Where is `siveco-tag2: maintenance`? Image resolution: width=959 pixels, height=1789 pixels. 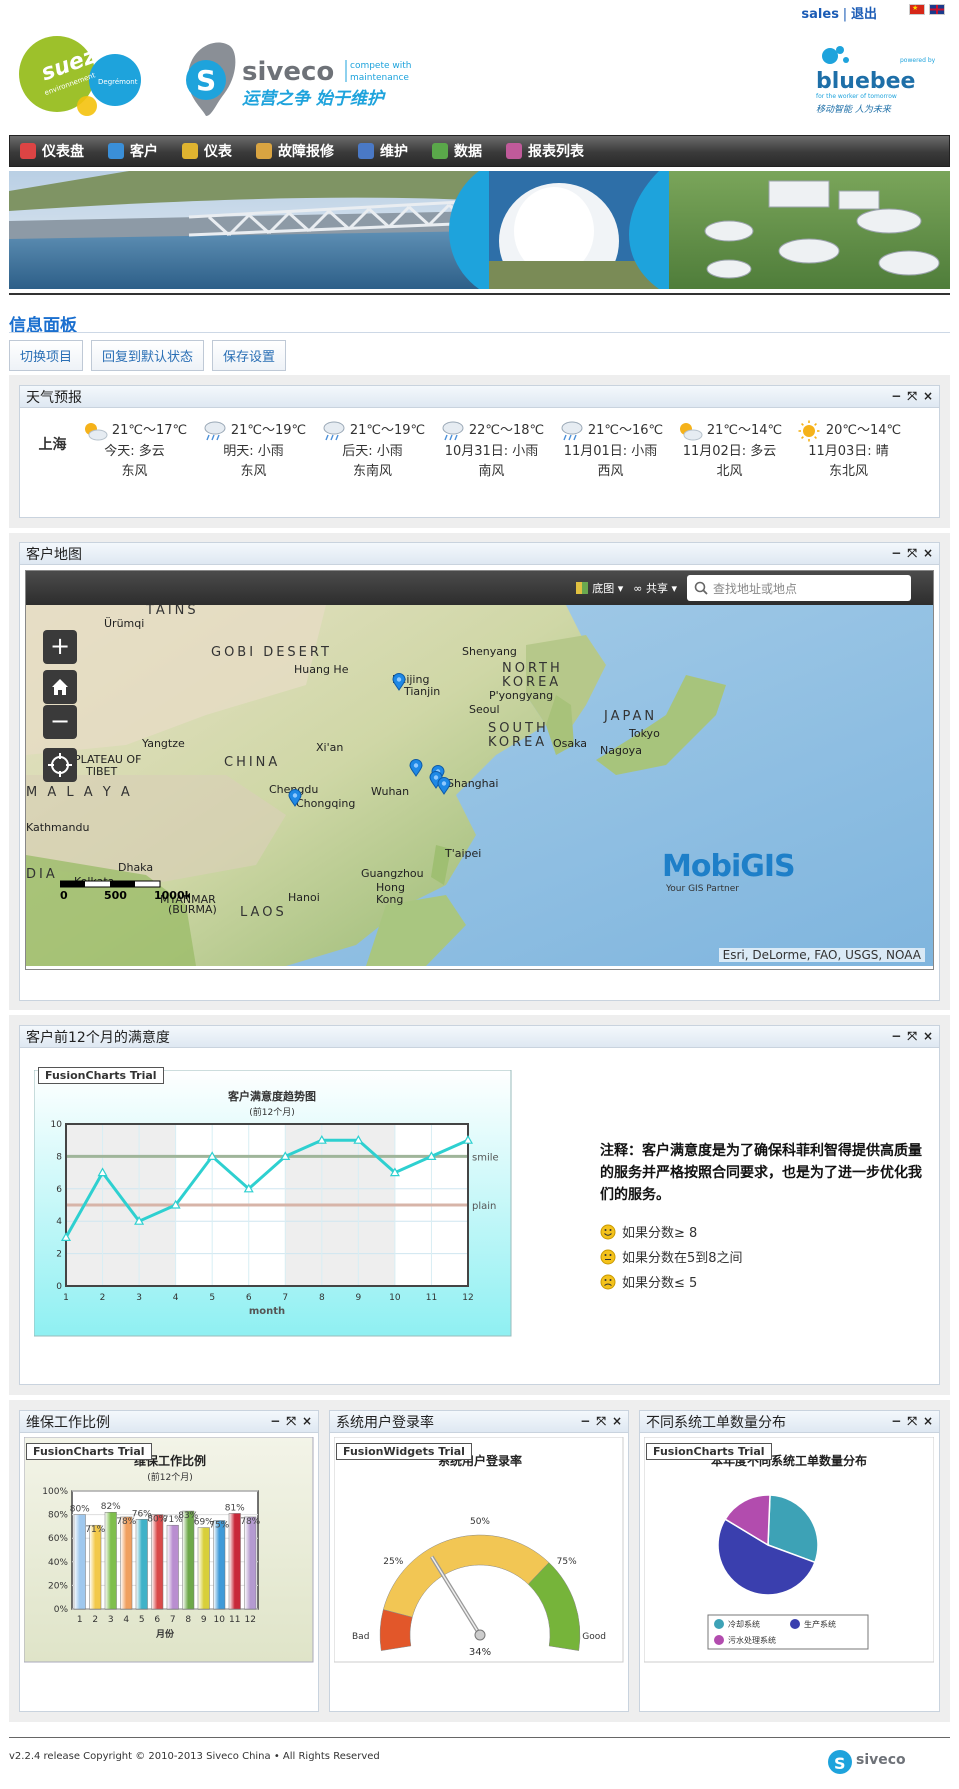 siveco-tag2: maintenance is located at coordinates (379, 78).